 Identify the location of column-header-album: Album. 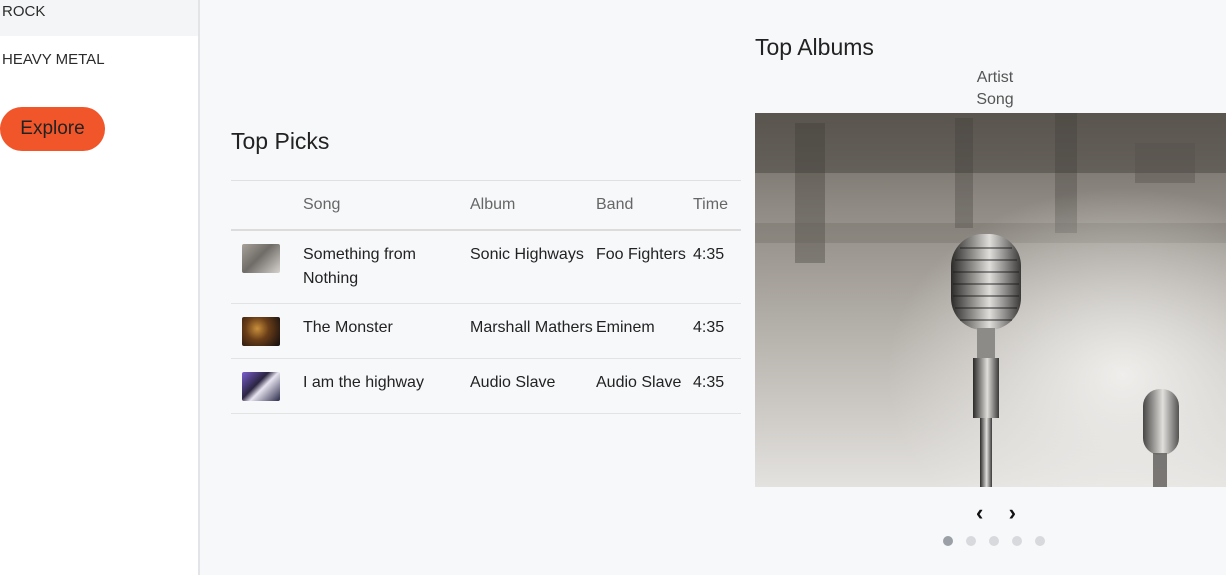
(533, 205).